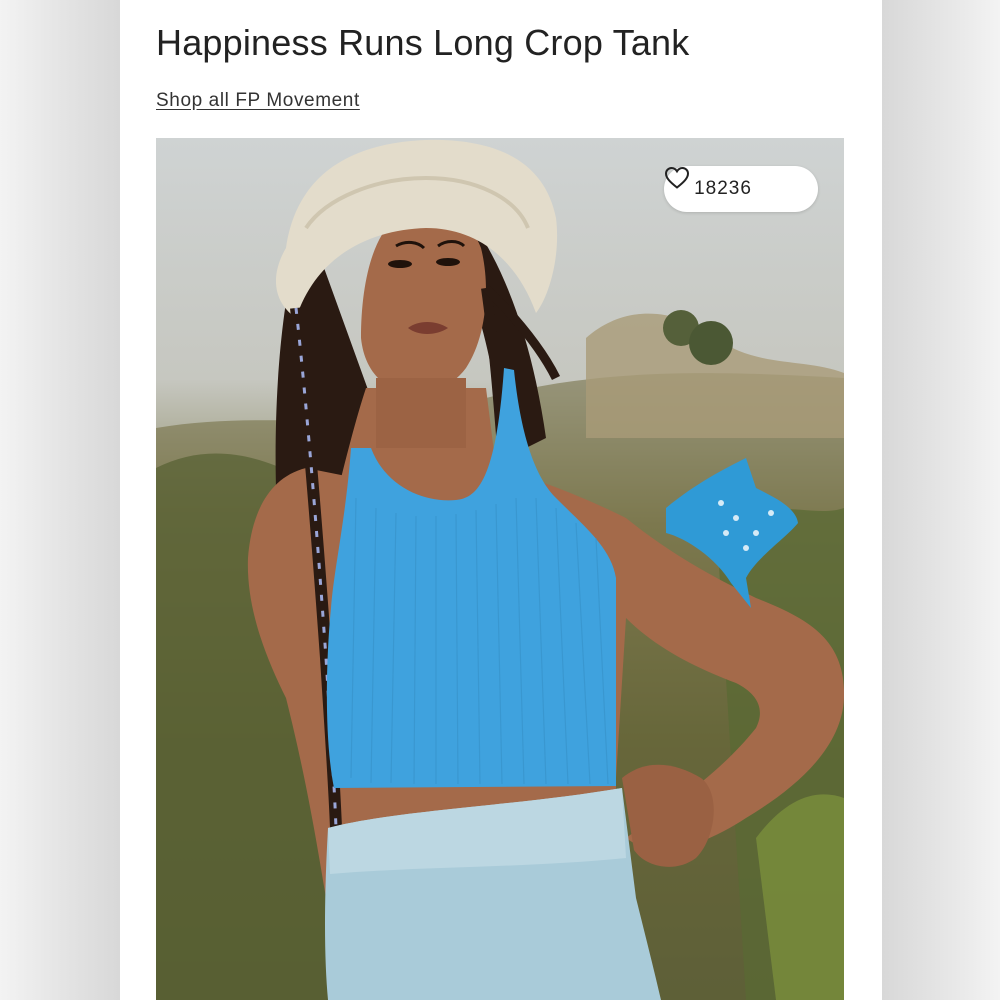  Describe the element at coordinates (941, 500) in the screenshot. I see `right-background-margin` at that location.